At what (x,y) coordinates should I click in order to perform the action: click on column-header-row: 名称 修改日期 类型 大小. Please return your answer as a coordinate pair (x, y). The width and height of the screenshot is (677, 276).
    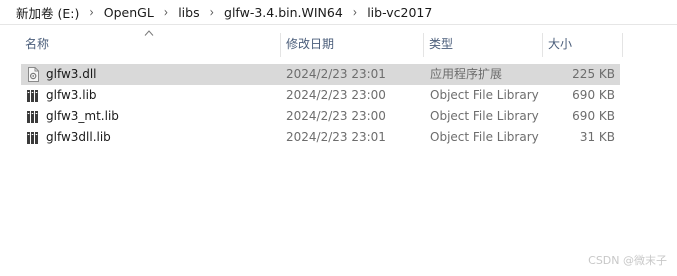
    Looking at the image, I should click on (338, 44).